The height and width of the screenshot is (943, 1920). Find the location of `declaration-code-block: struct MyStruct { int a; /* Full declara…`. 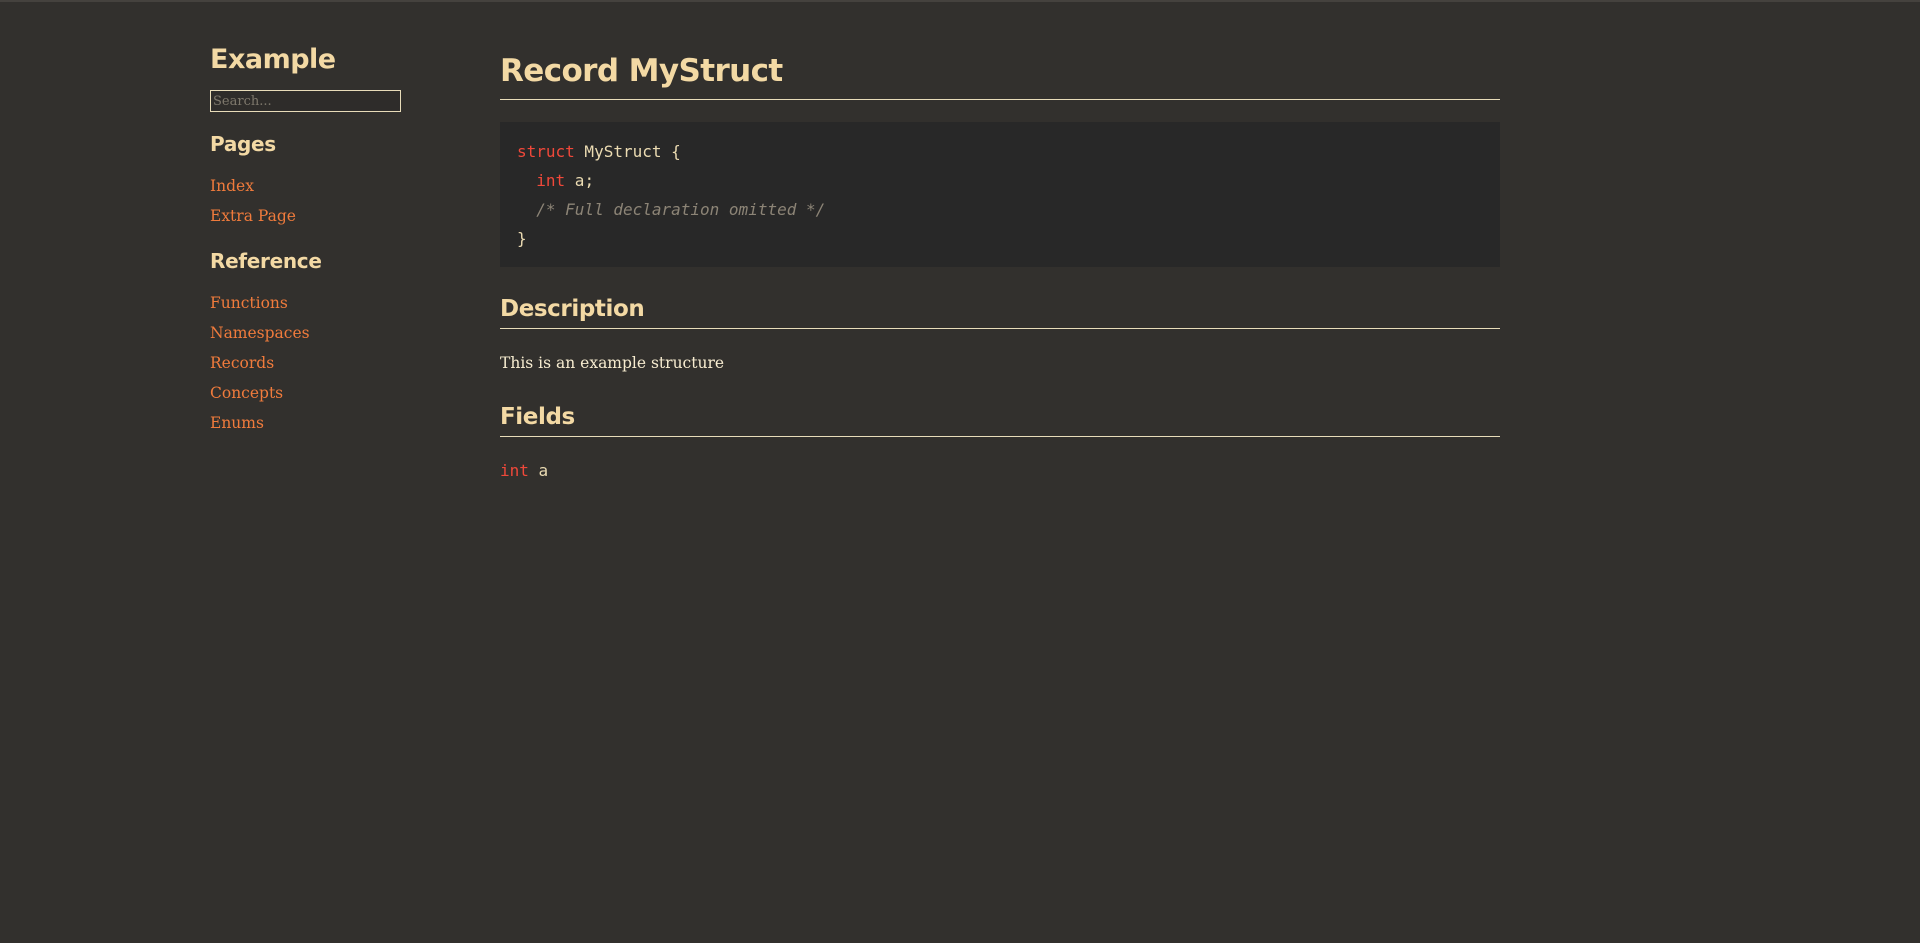

declaration-code-block: struct MyStruct { int a; /* Full declara… is located at coordinates (1000, 194).